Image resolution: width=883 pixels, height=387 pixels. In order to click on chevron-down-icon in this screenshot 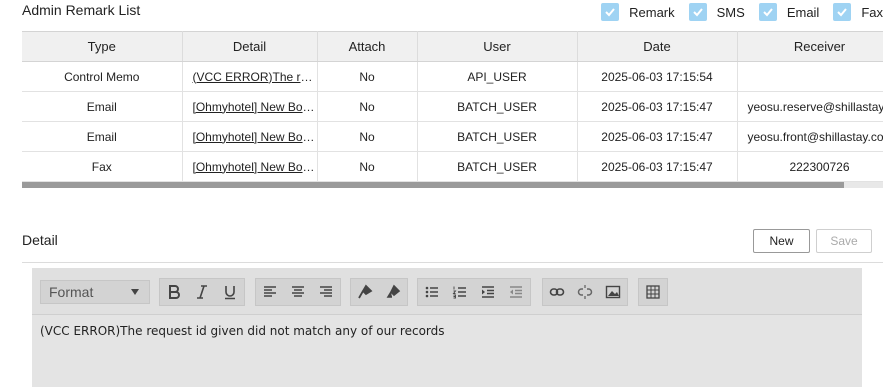, I will do `click(135, 292)`.